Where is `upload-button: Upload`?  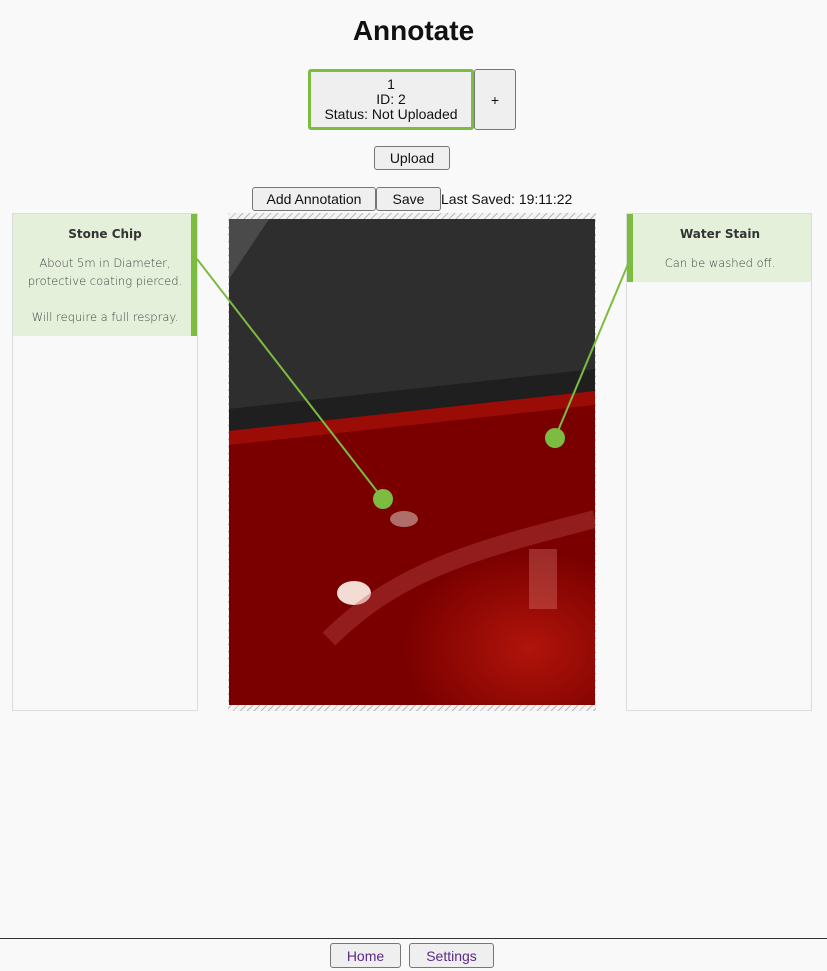 upload-button: Upload is located at coordinates (412, 158).